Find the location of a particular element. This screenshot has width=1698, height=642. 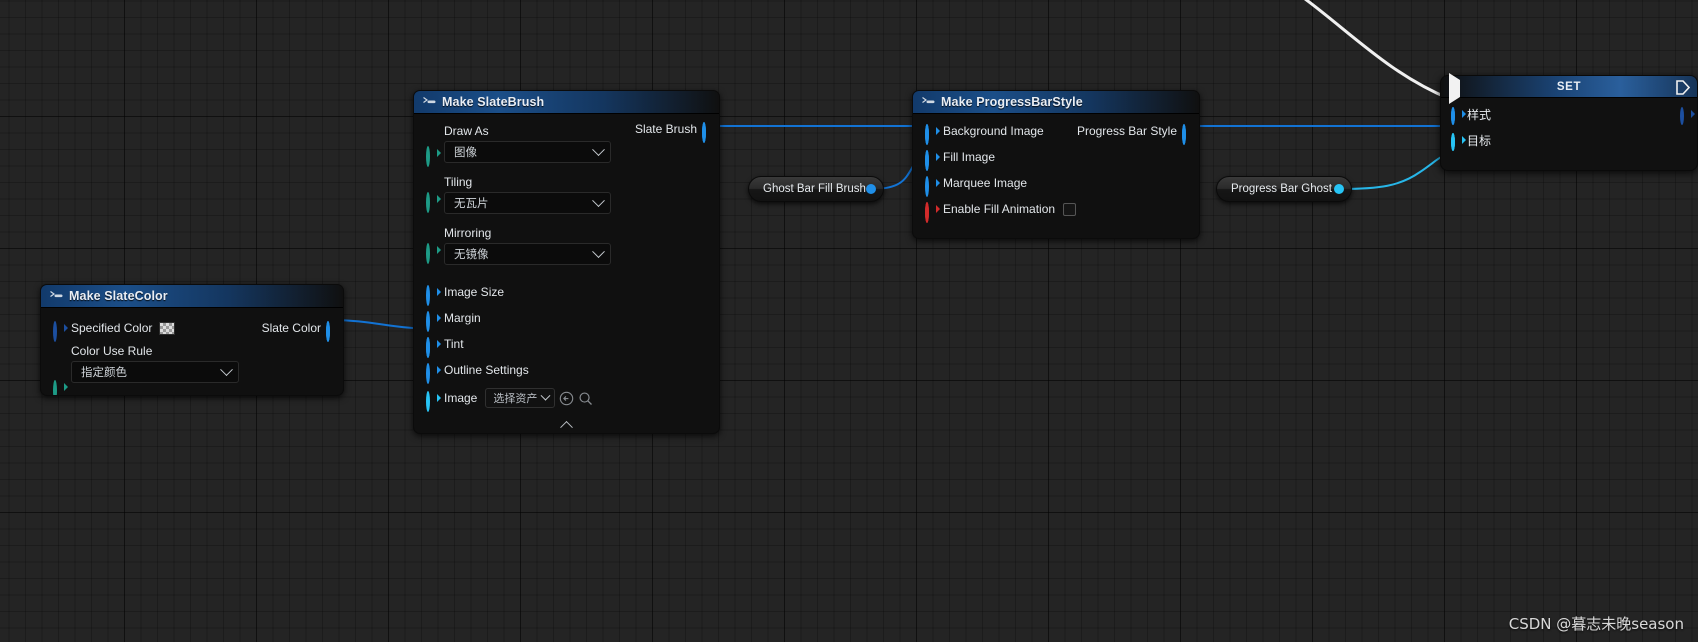

exec-in-pin is located at coordinates (1456, 88).